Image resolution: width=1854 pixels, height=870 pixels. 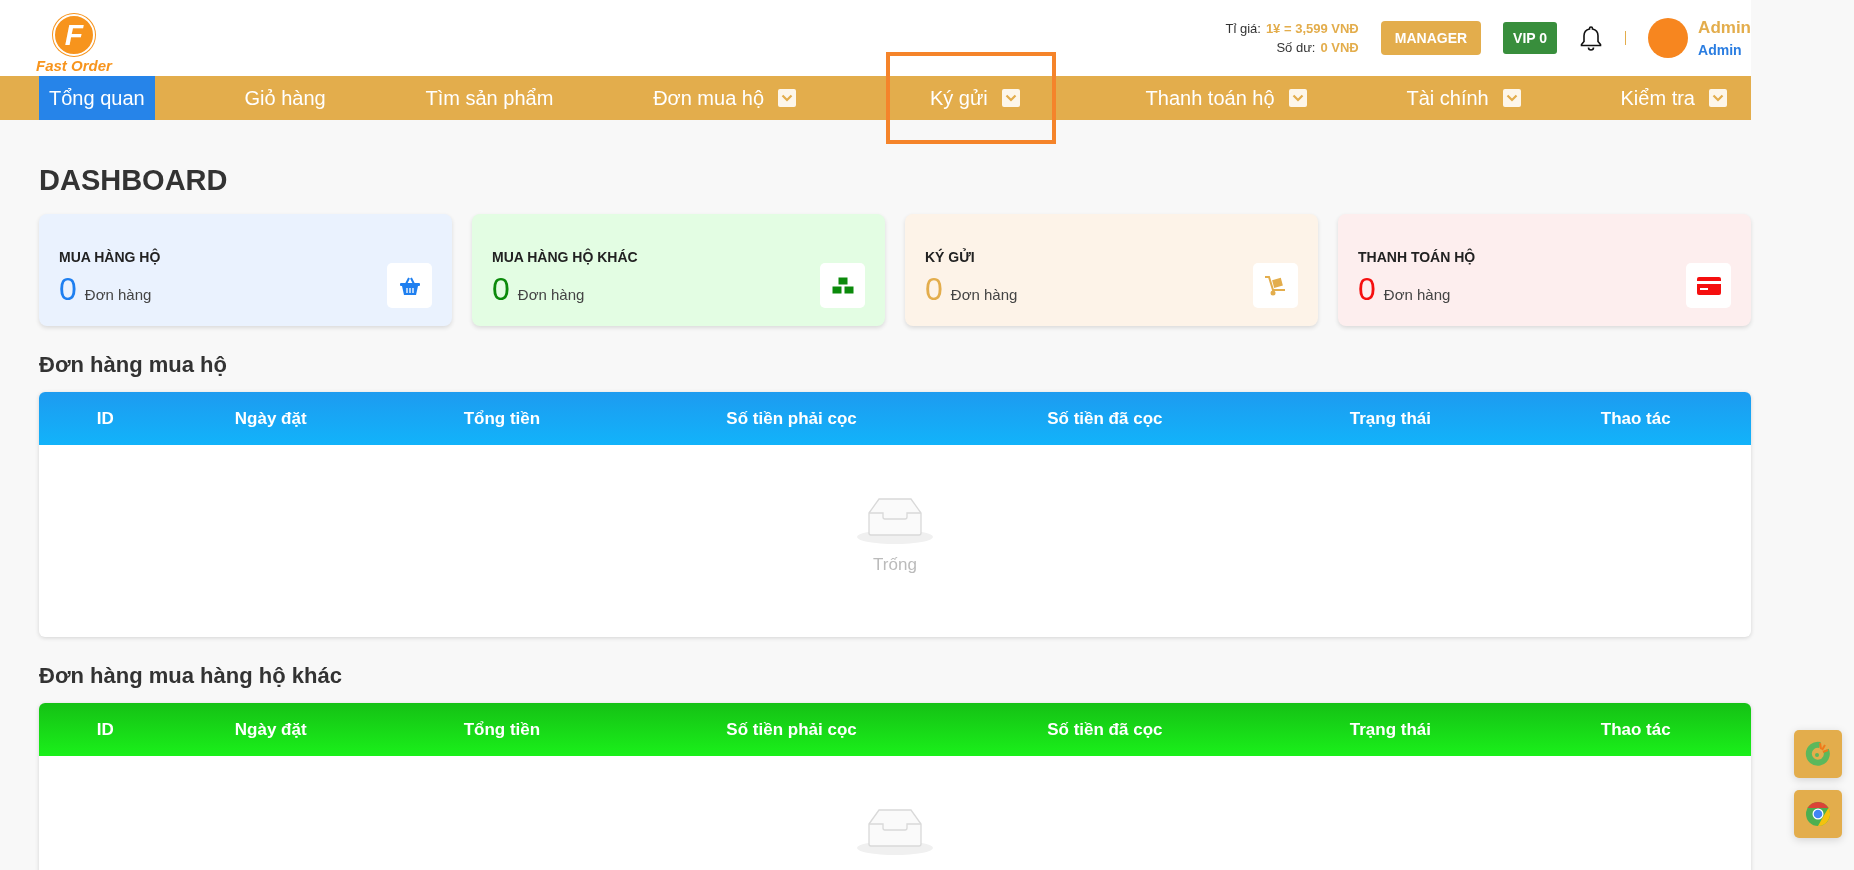 What do you see at coordinates (565, 257) in the screenshot?
I see `stat-title: MUA HÀNG HỘ KHÁC` at bounding box center [565, 257].